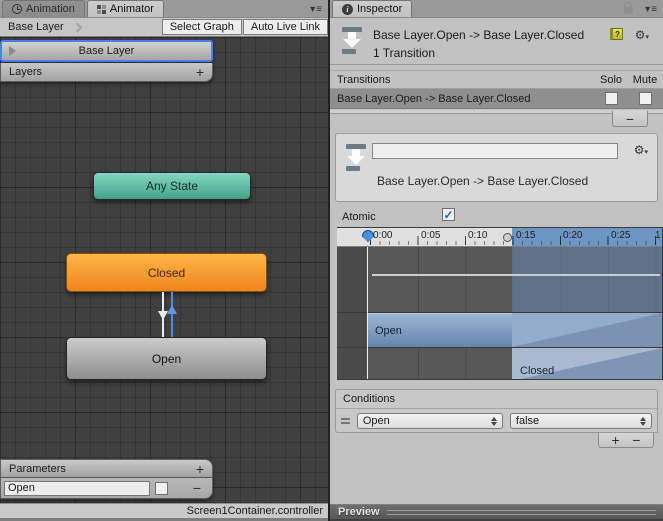  Describe the element at coordinates (161, 488) in the screenshot. I see `parameter-value-checkbox` at that location.